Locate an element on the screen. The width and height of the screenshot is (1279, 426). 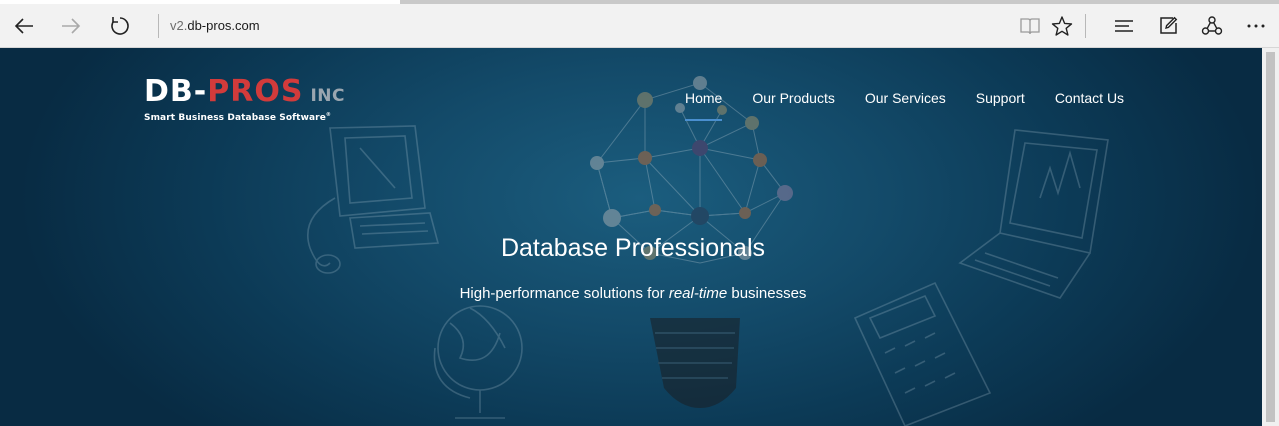
logo-tagline: Smart Business Database Software® is located at coordinates (244, 117).